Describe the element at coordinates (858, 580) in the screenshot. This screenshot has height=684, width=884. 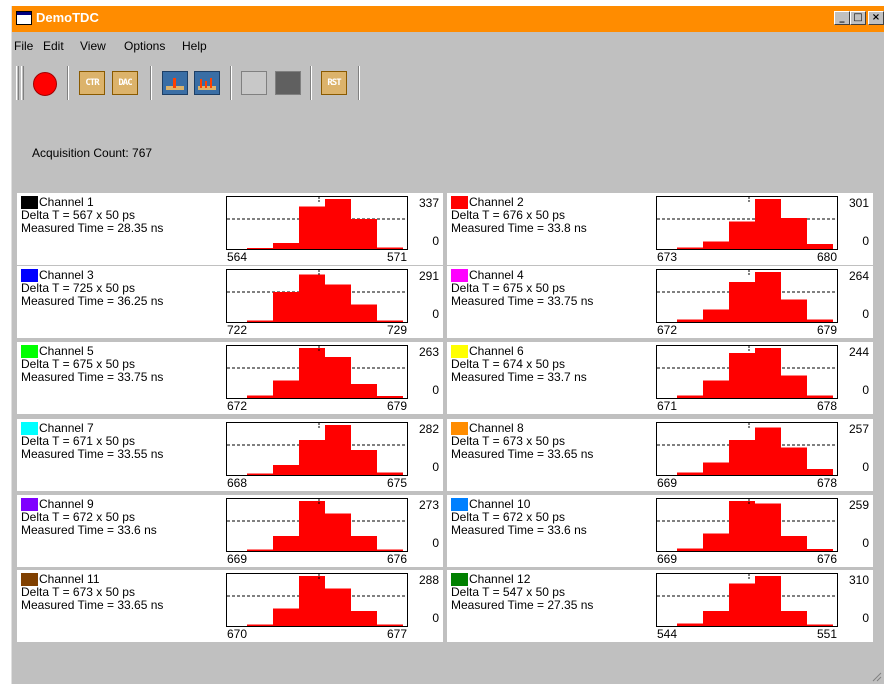
I see `y-max-label: 310` at that location.